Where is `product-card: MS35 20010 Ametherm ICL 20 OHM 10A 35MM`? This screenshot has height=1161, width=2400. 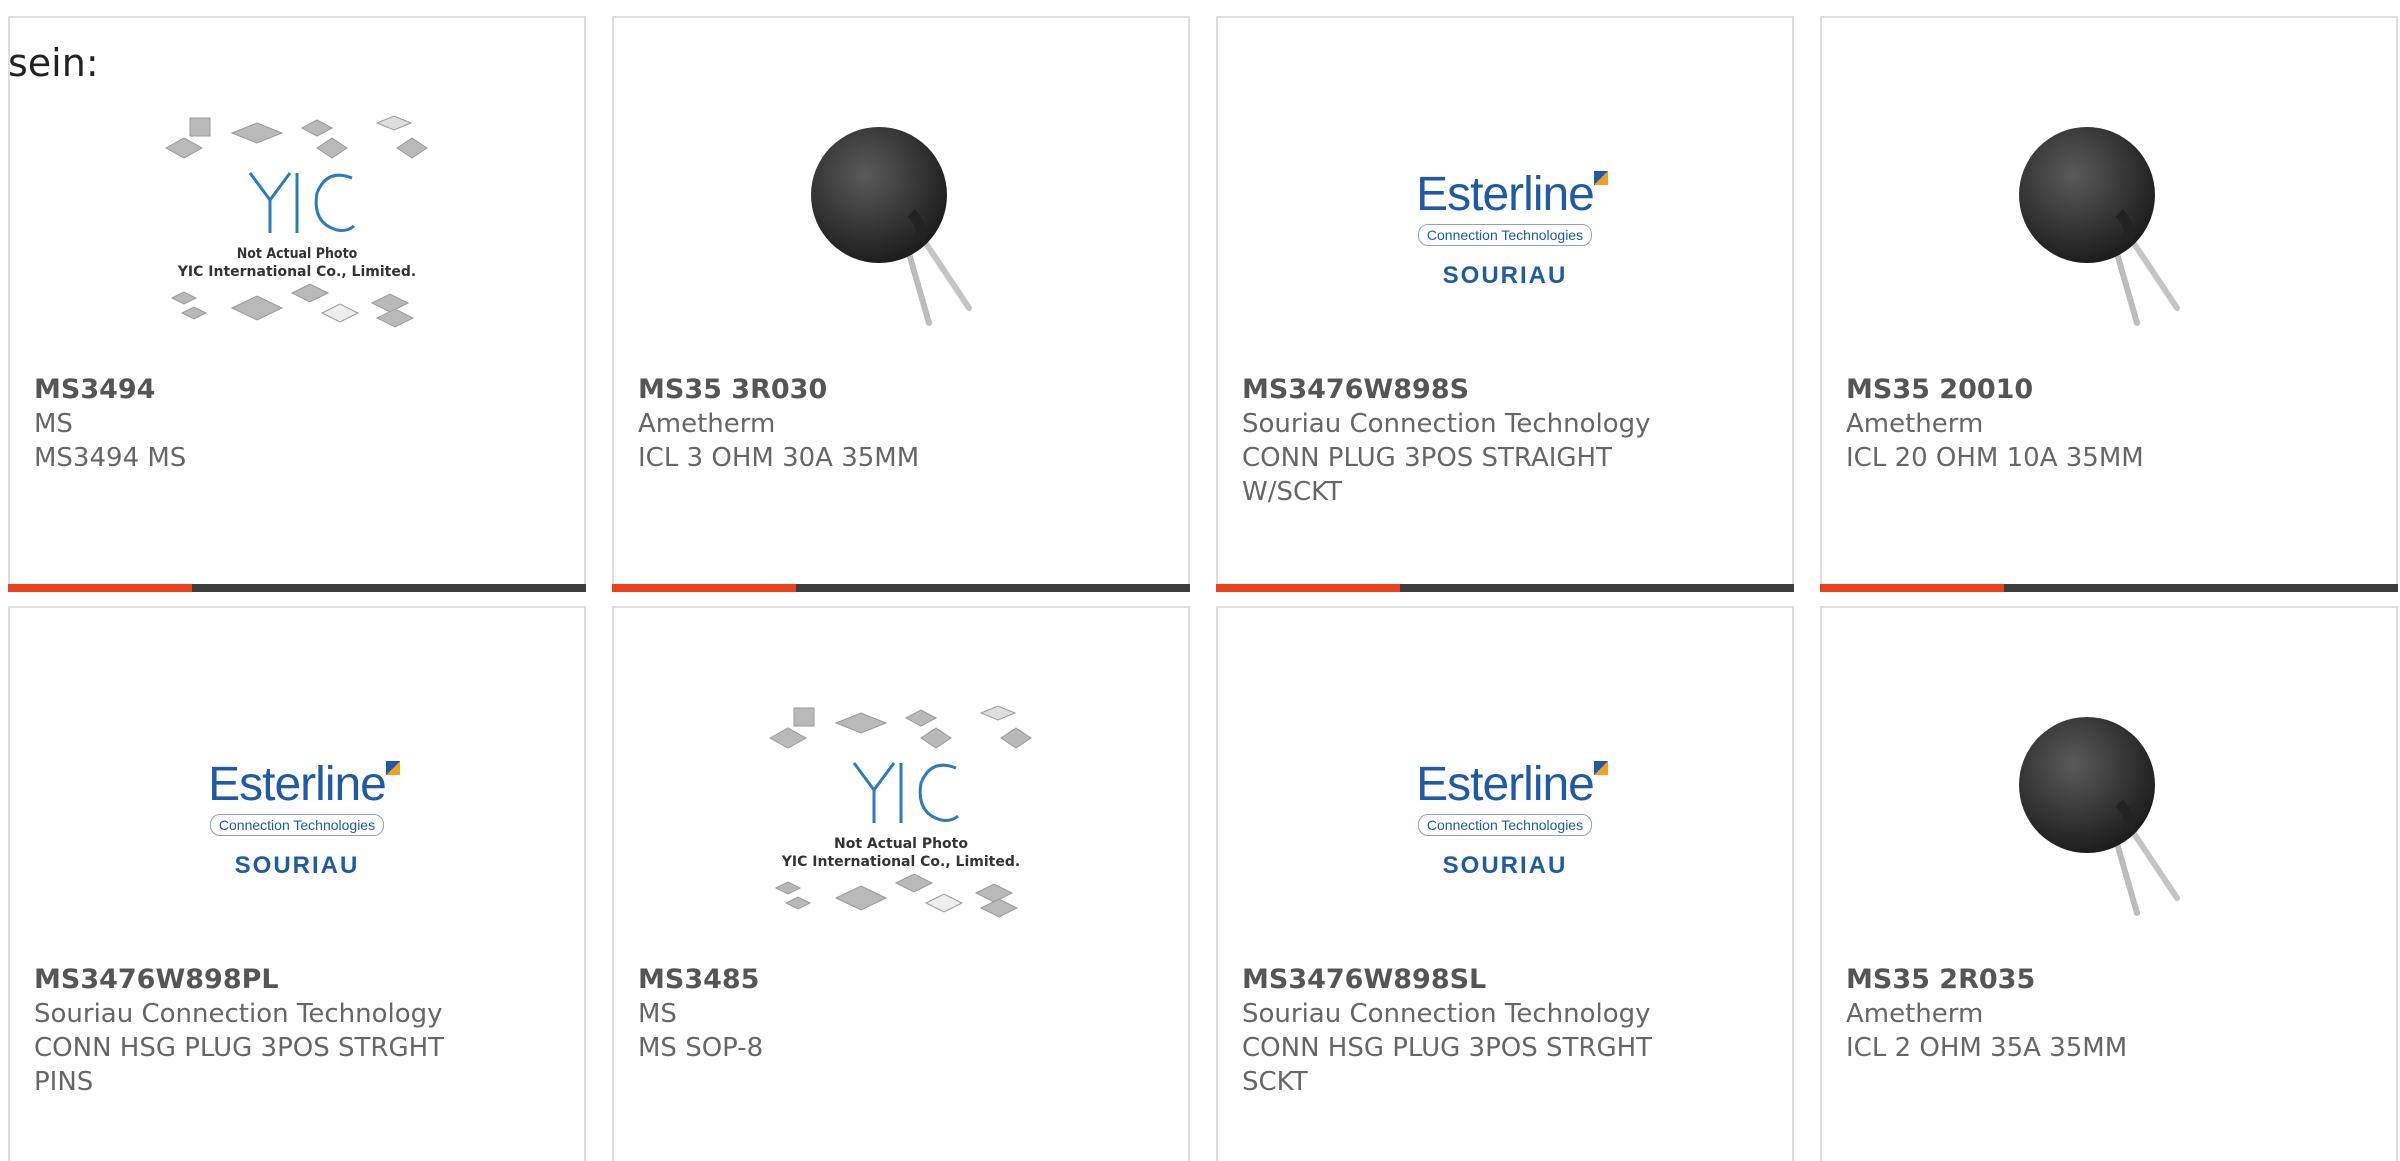 product-card: MS35 20010 Ametherm ICL 20 OHM 10A 35MM is located at coordinates (2109, 304).